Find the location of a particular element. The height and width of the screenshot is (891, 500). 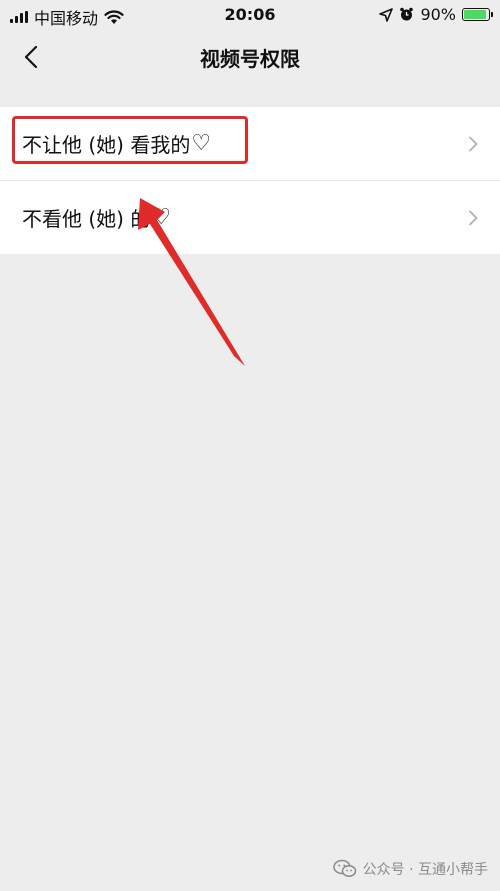

watermark: 公众号 · 互通小帮手 is located at coordinates (410, 869).